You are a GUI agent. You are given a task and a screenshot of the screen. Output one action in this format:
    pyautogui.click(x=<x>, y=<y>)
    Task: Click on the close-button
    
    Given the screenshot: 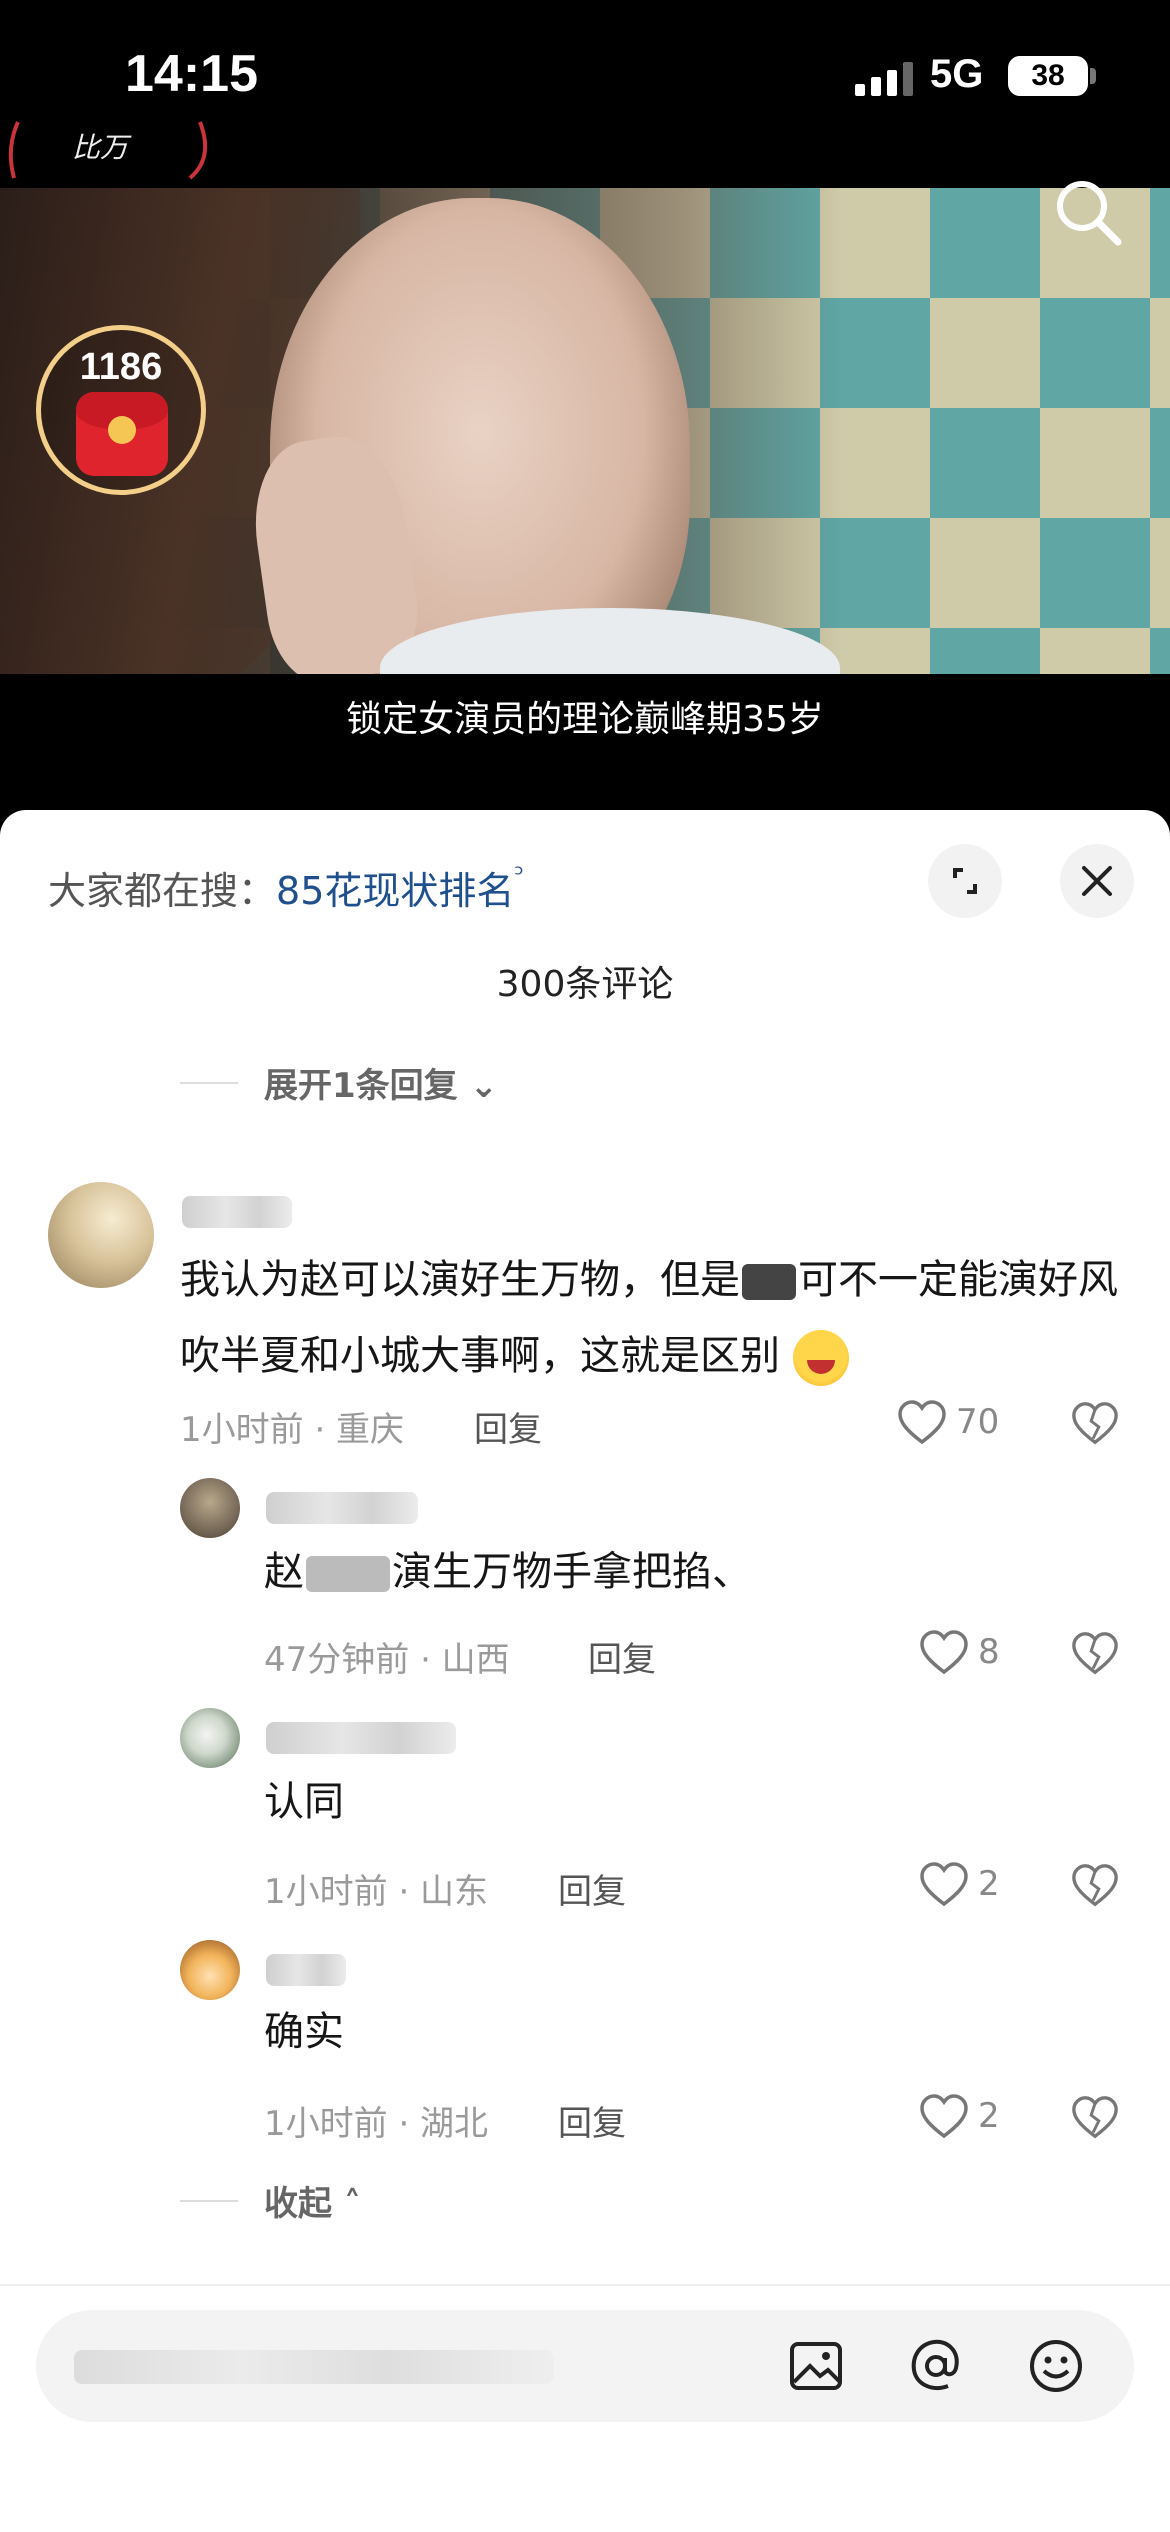 What is the action you would take?
    pyautogui.click(x=1097, y=881)
    